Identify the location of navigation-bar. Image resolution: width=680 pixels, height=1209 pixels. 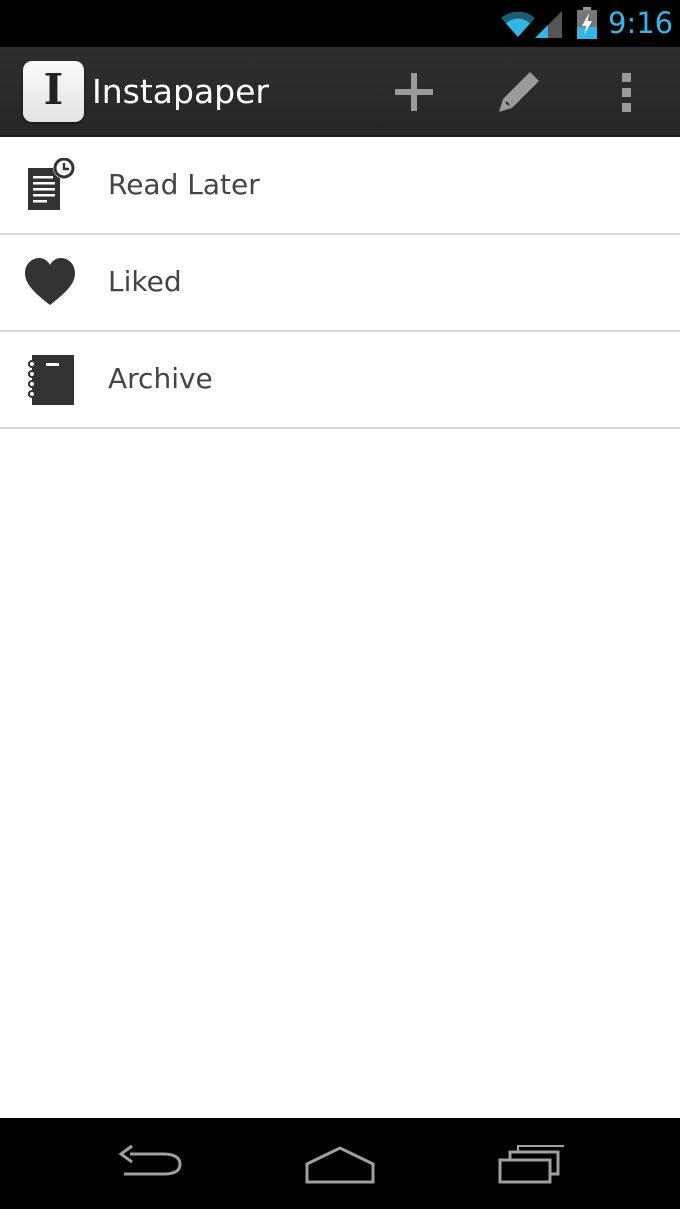
(340, 1163).